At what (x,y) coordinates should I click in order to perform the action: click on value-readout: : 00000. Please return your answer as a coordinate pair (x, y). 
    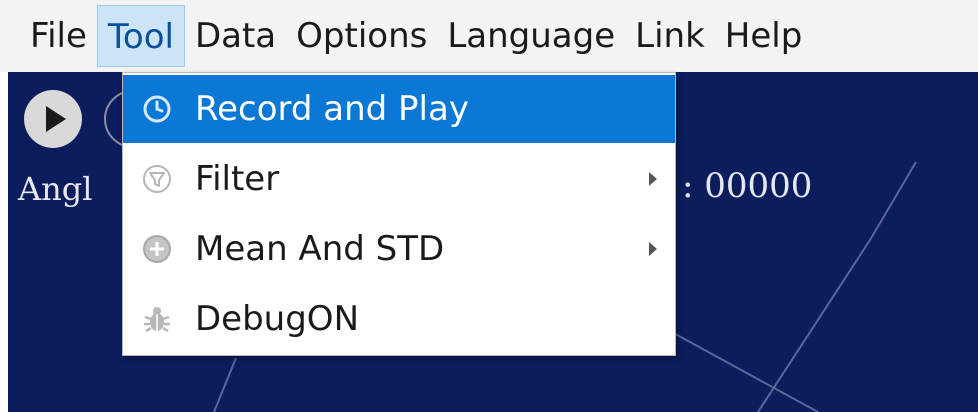
    Looking at the image, I should click on (747, 186).